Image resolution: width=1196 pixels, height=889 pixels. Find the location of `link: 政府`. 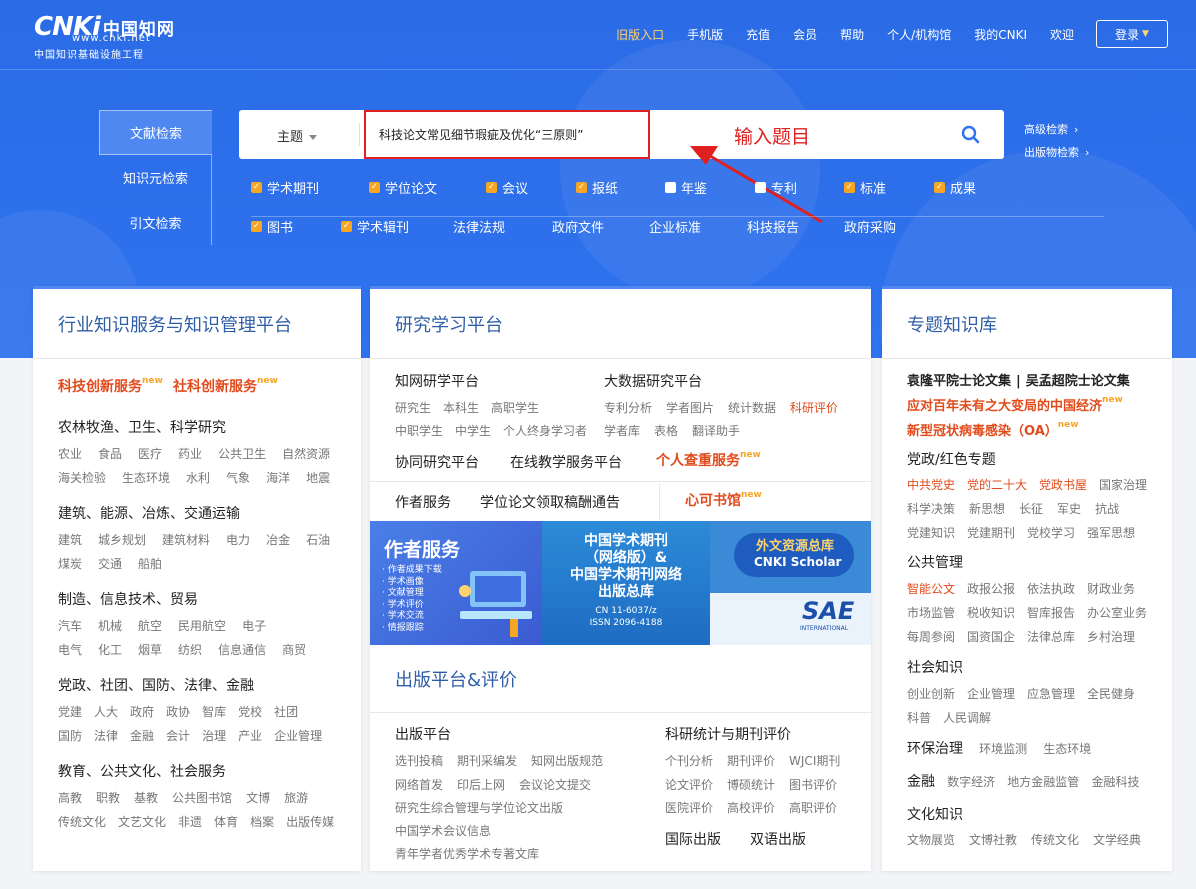

link: 政府 is located at coordinates (142, 712).